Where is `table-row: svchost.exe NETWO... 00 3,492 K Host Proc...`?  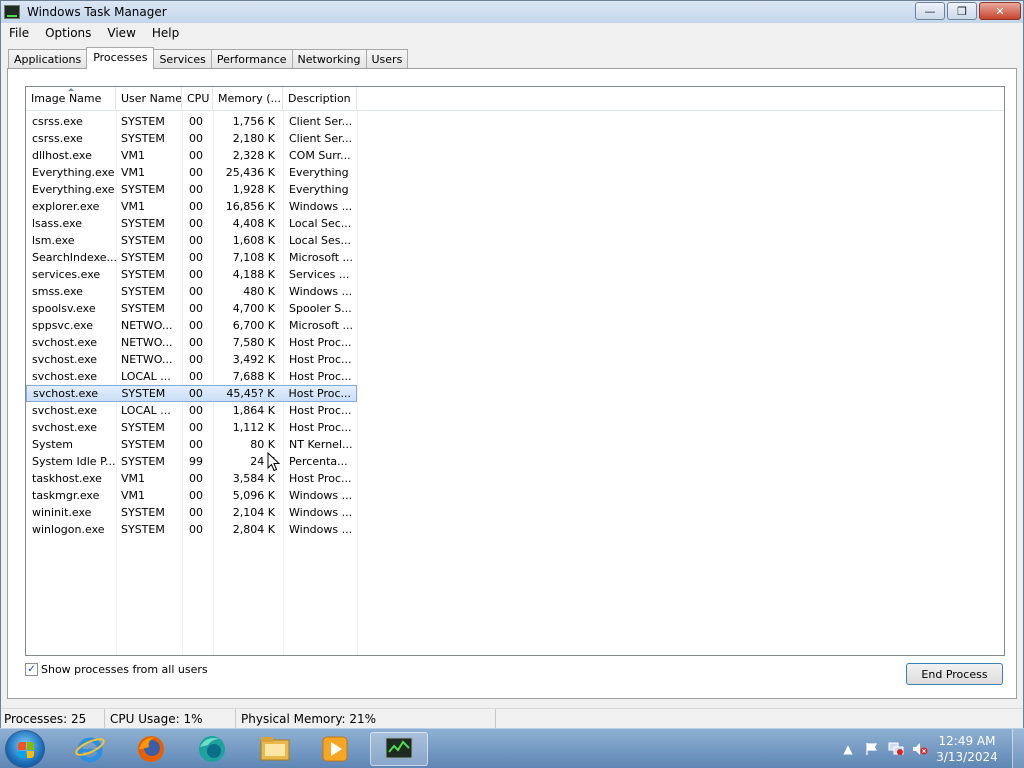
table-row: svchost.exe NETWO... 00 3,492 K Host Proc... is located at coordinates (515, 359).